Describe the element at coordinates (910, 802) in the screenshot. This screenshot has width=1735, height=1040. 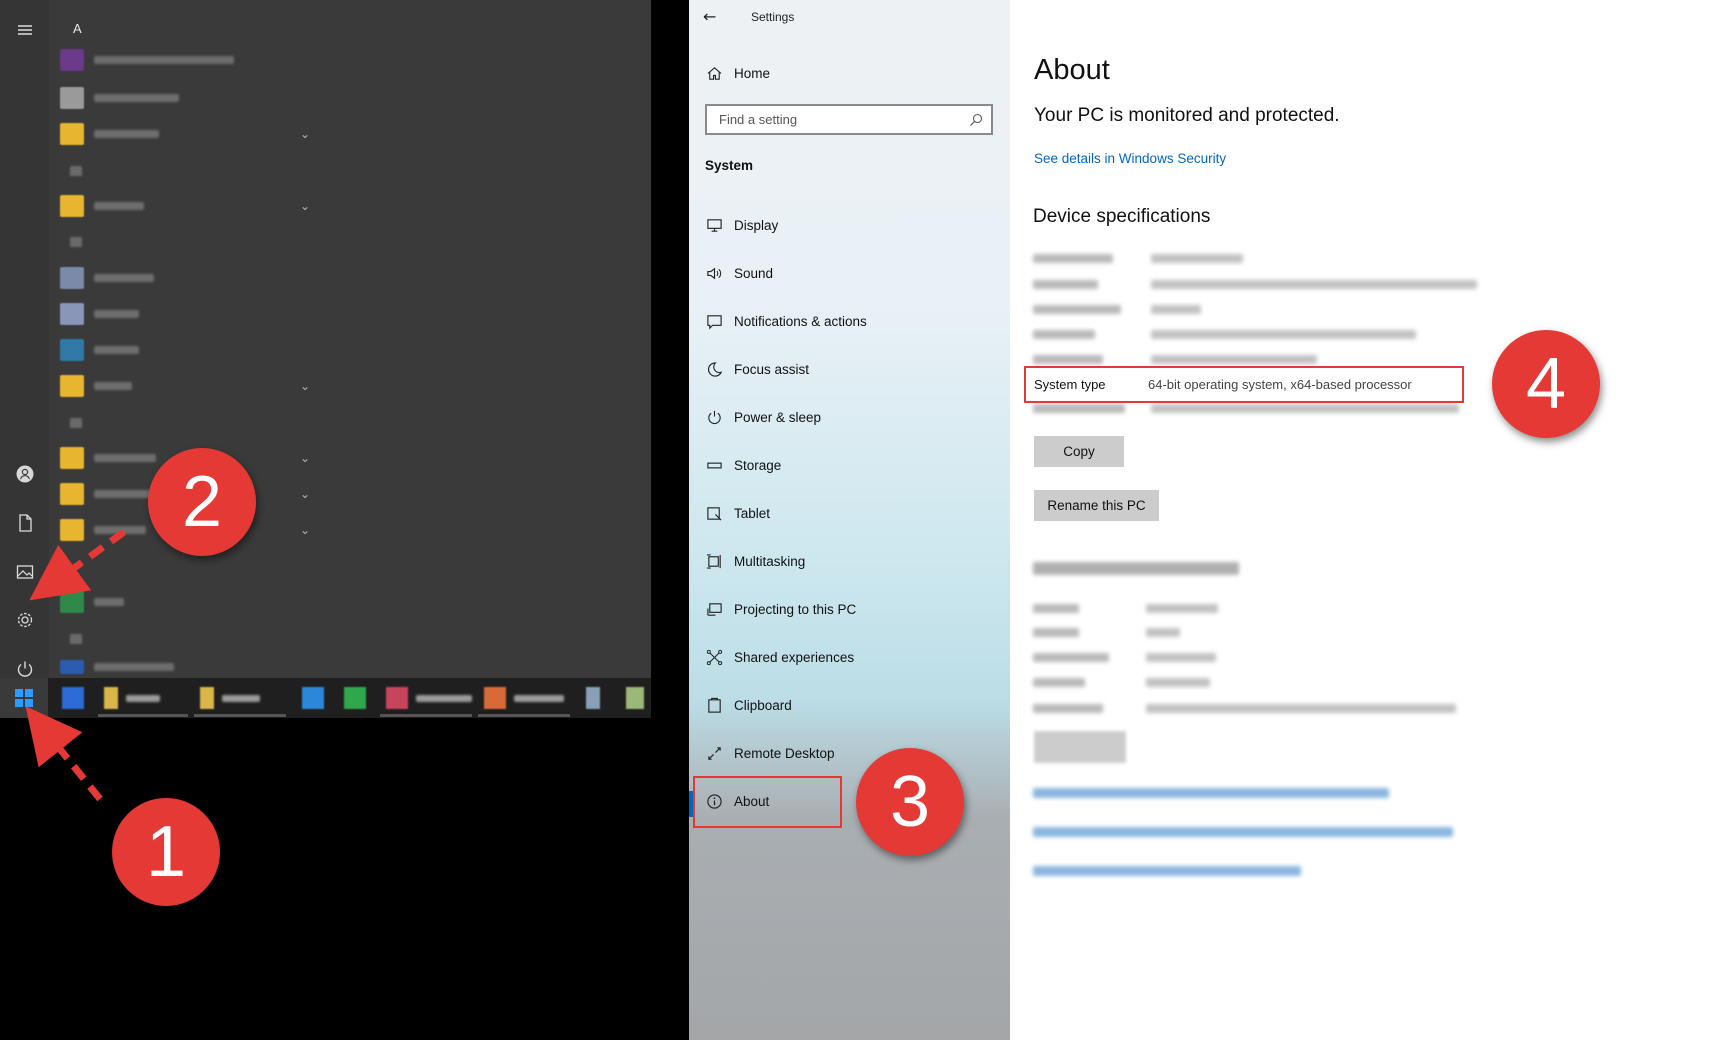
I see `step-3-badge: 3` at that location.